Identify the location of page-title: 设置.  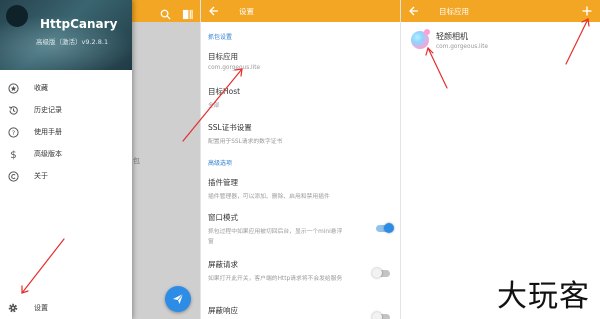
(246, 11).